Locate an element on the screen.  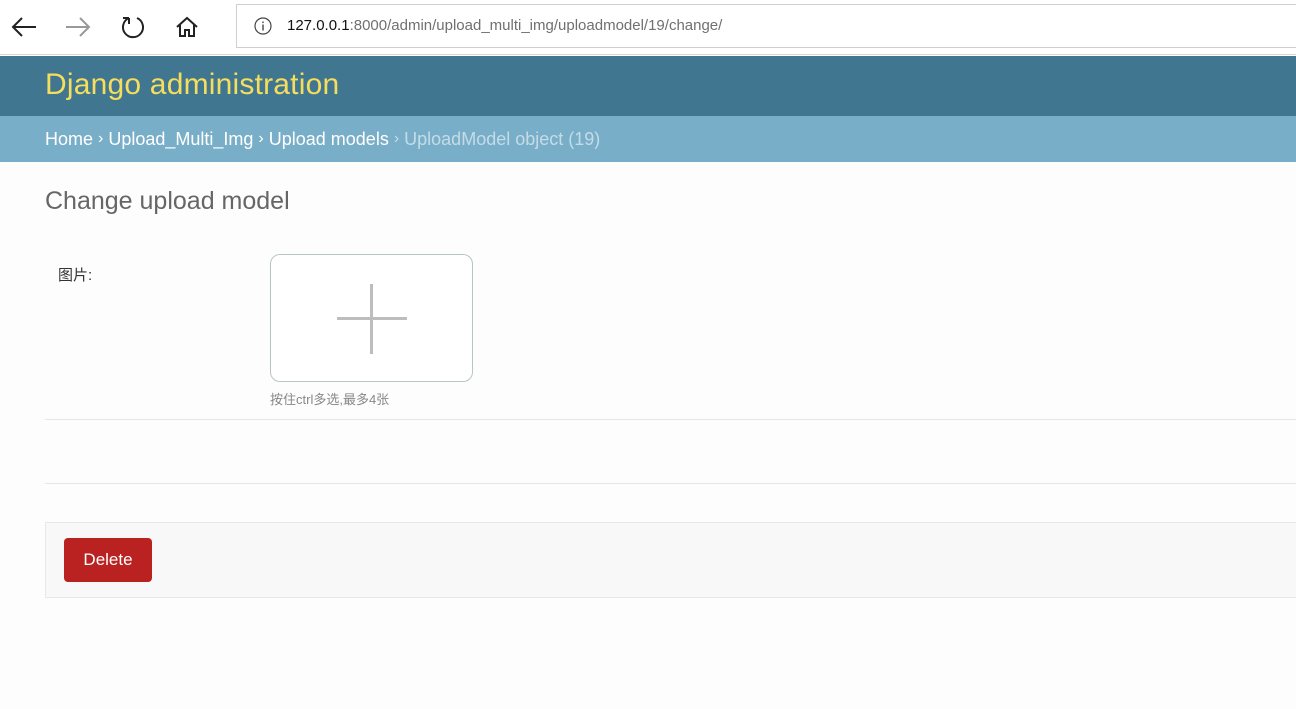
home-icon is located at coordinates (187, 26).